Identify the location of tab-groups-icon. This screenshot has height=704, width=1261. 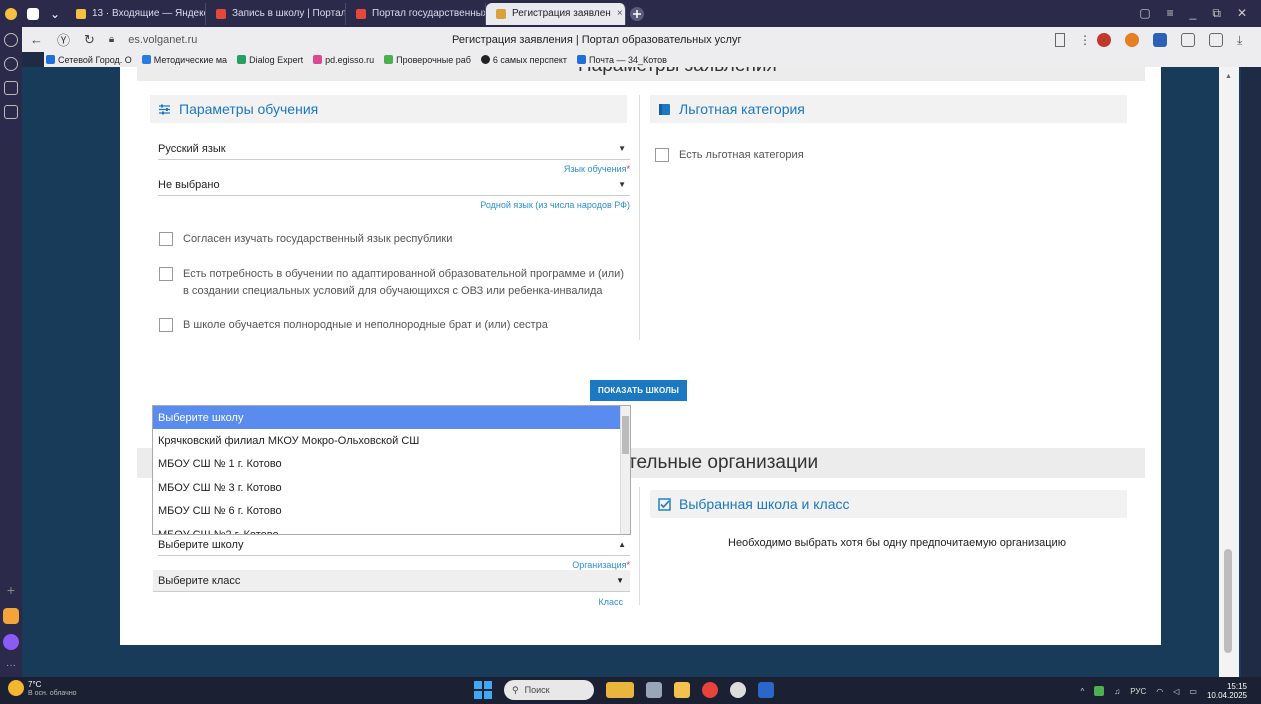
(33, 14).